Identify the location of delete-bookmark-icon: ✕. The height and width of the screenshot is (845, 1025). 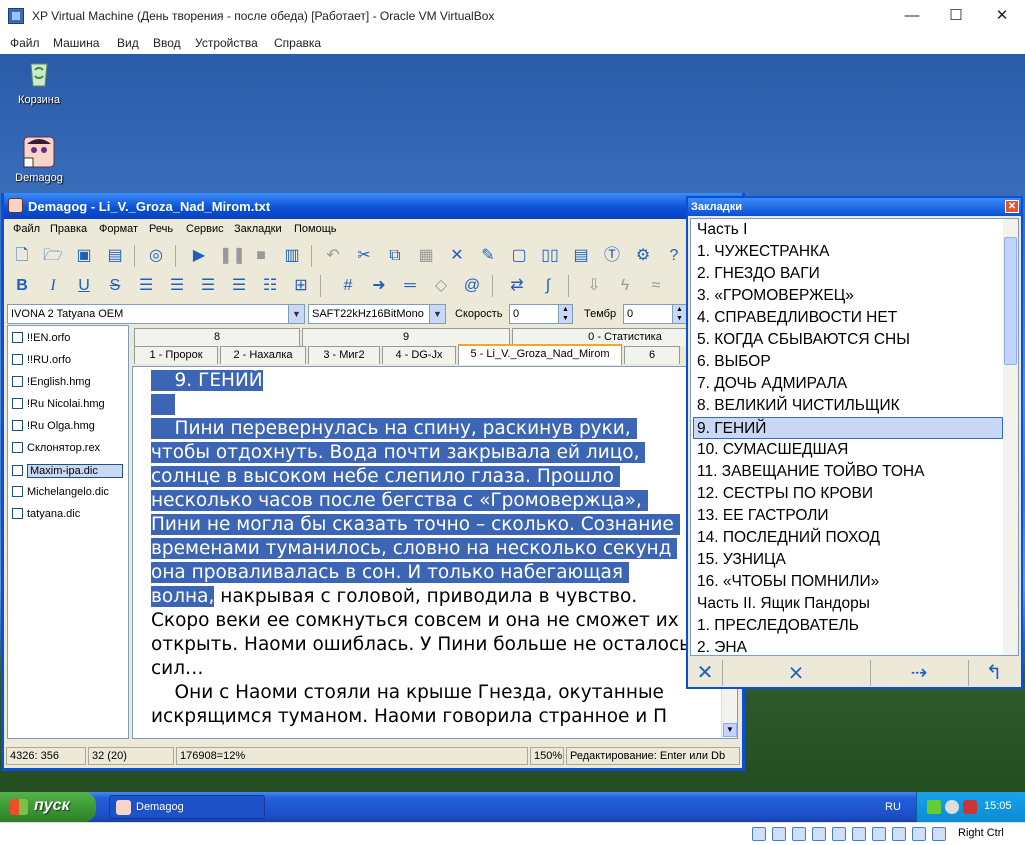
(705, 673).